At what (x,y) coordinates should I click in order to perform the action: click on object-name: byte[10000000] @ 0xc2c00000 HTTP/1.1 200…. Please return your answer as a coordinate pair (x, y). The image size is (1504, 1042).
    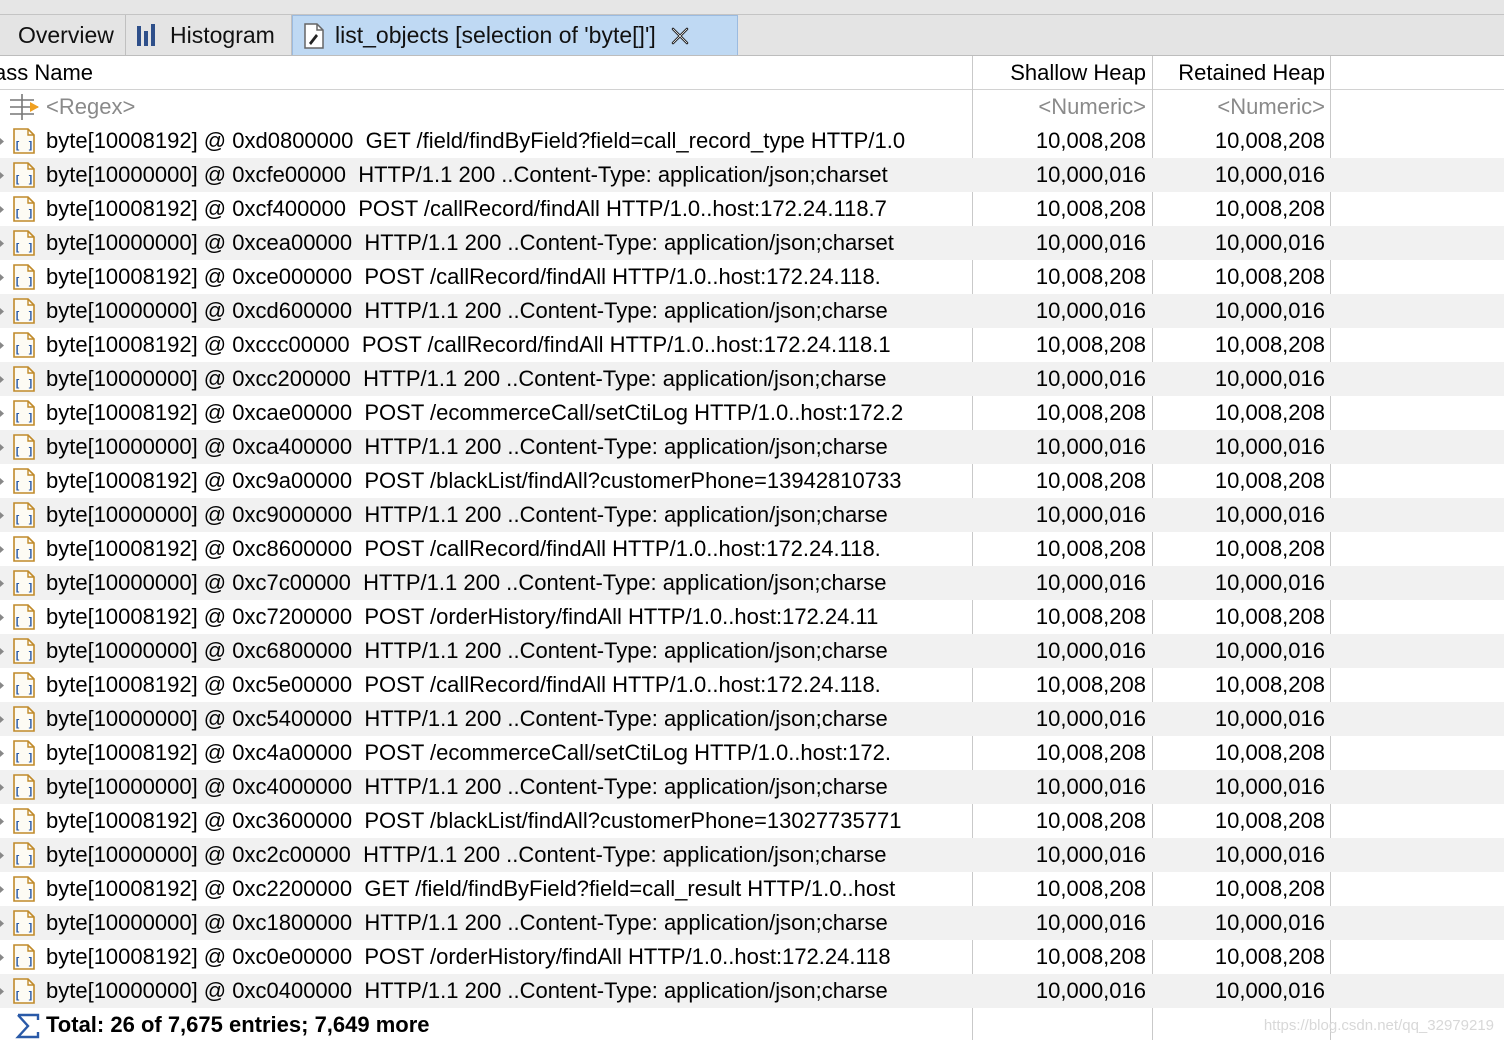
    Looking at the image, I should click on (466, 854).